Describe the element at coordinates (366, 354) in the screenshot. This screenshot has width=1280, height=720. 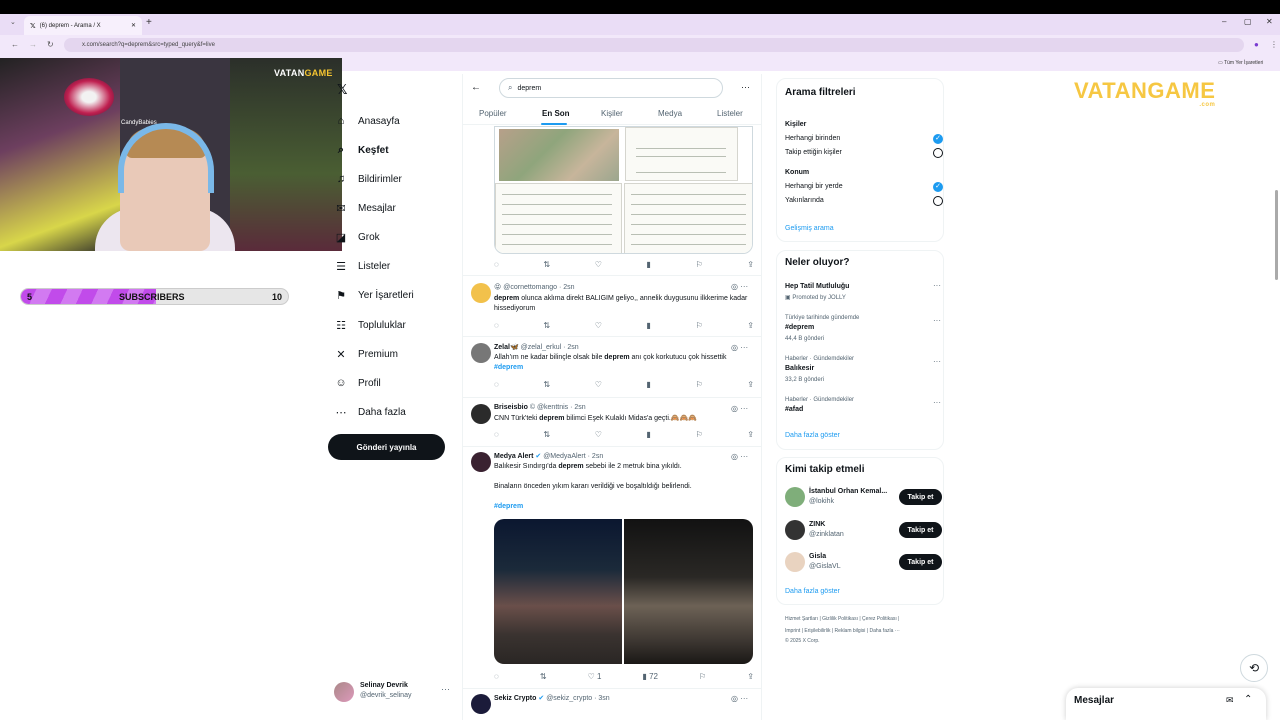
I see `nav-item-8: ✕ Premium` at that location.